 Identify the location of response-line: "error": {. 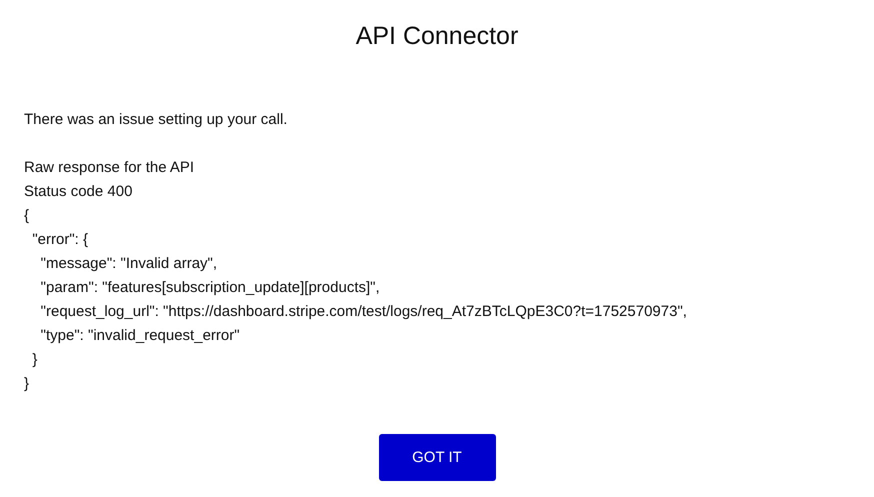
(59, 240).